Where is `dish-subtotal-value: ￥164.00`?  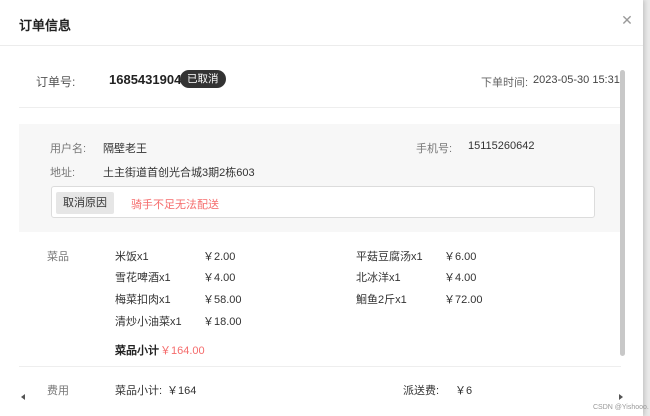
dish-subtotal-value: ￥164.00 is located at coordinates (182, 351).